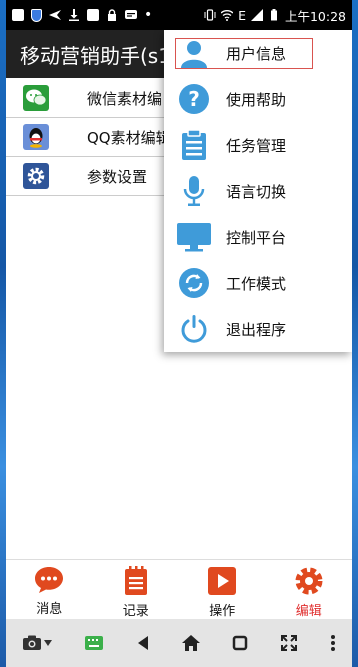 This screenshot has width=358, height=667. I want to click on menu-item-label: 任务管理, so click(256, 145).